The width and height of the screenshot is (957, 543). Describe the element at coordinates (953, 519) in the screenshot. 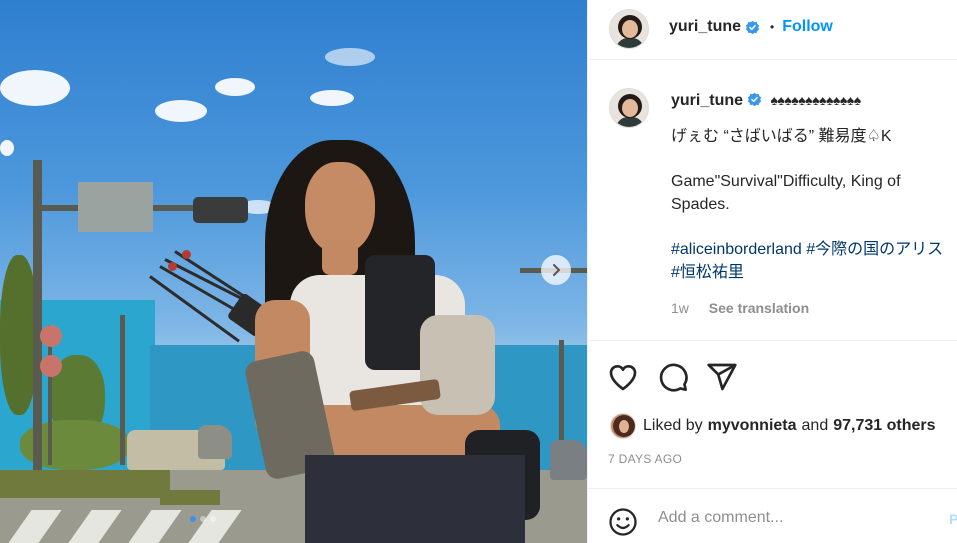

I see `post-comment-button: P` at that location.